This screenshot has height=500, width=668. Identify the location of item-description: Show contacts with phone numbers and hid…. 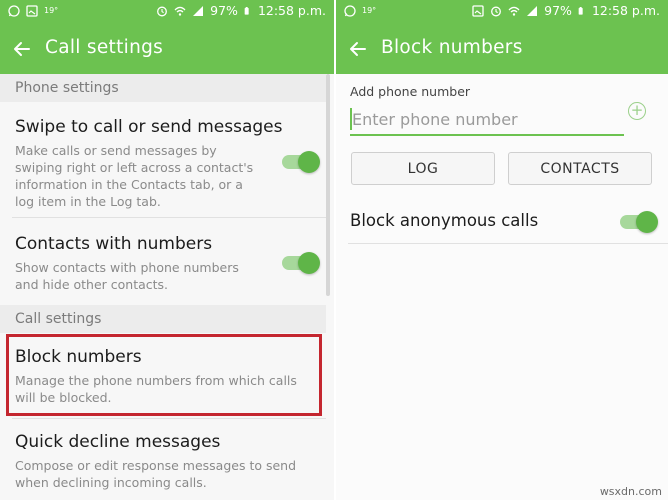
(127, 276).